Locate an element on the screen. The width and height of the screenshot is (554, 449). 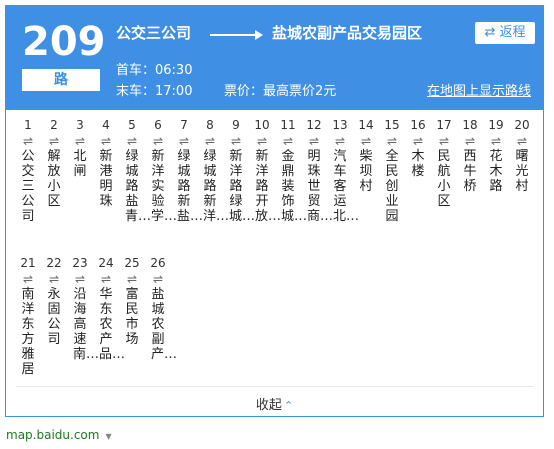
station-number: 21 is located at coordinates (28, 263).